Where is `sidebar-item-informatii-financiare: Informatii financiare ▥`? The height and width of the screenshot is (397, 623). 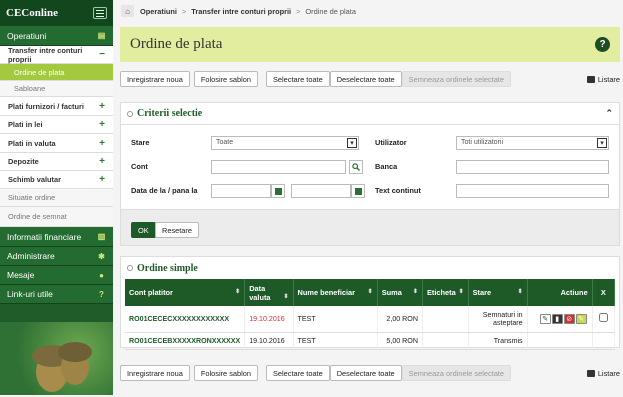 sidebar-item-informatii-financiare: Informatii financiare ▥ is located at coordinates (56, 237).